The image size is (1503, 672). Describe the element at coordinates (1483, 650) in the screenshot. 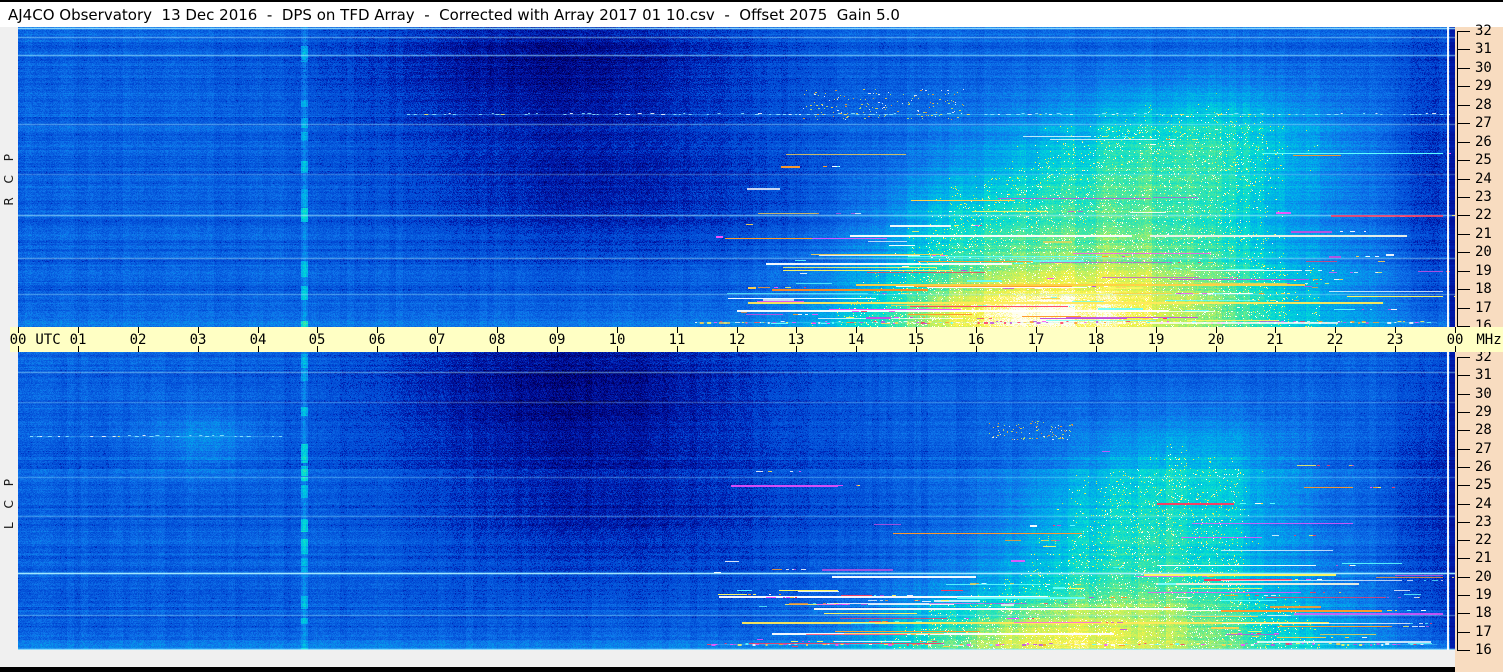

I see `freq-tick-label: 16` at that location.